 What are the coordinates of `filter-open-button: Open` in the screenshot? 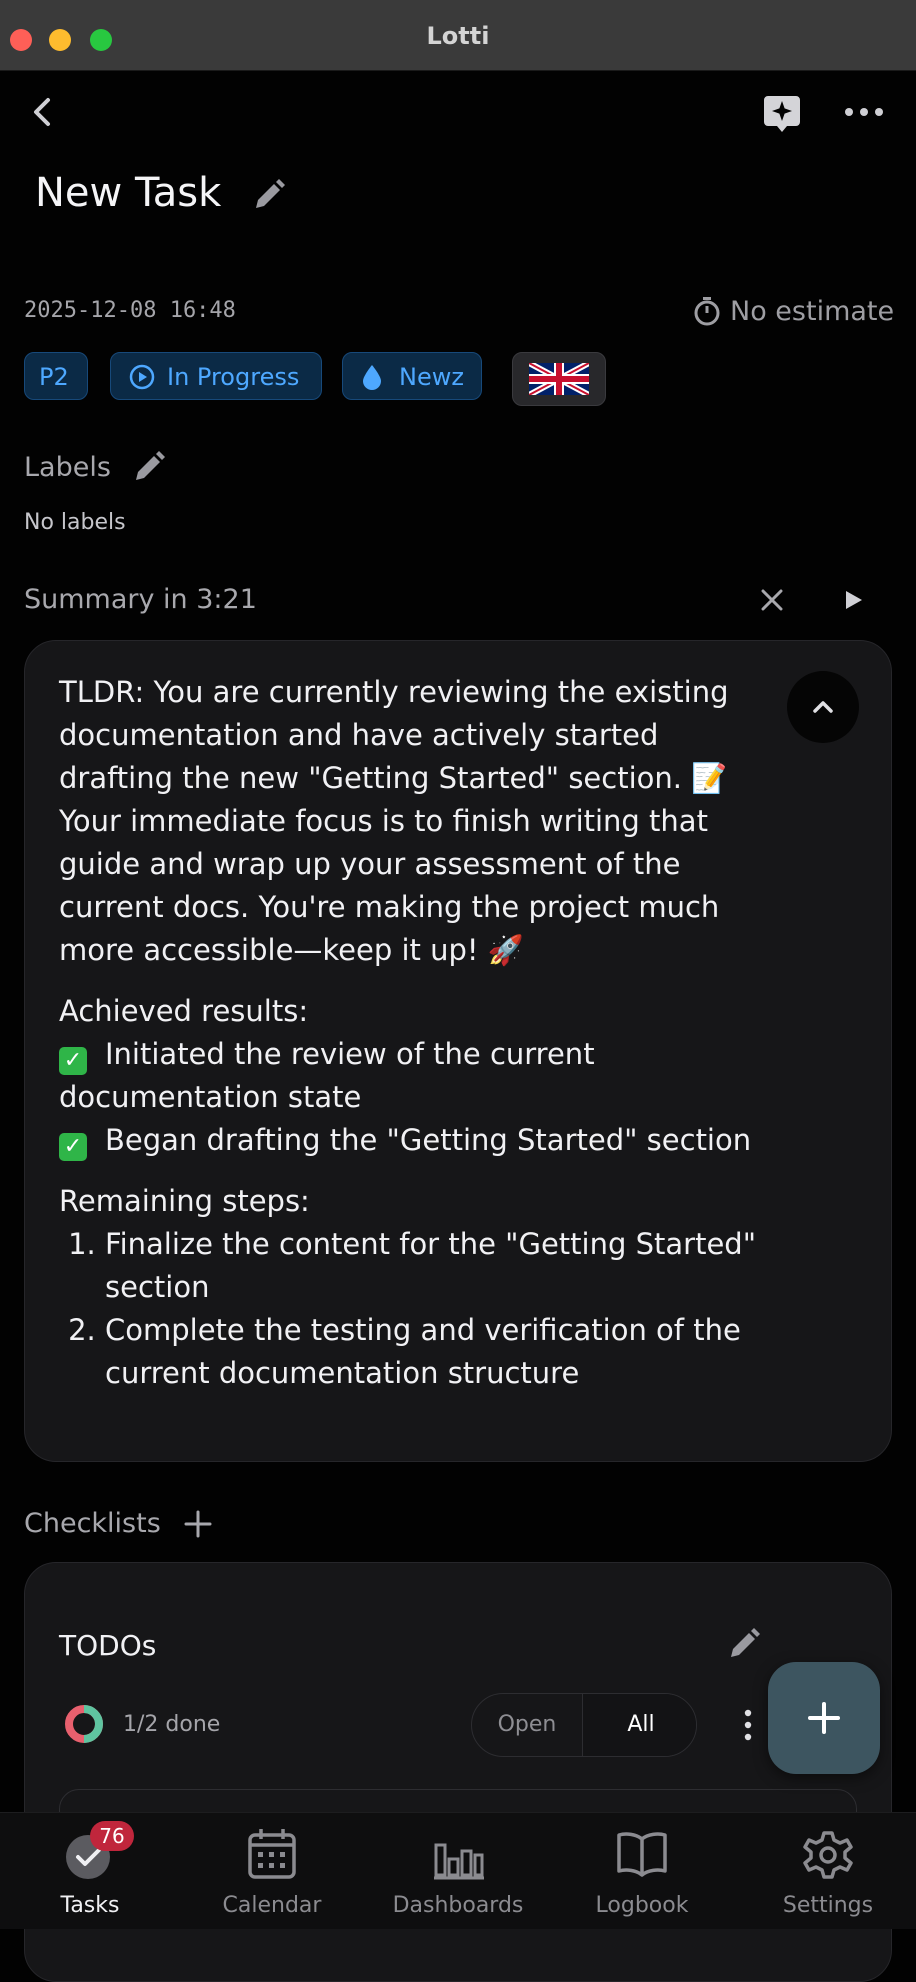 It's located at (527, 1725).